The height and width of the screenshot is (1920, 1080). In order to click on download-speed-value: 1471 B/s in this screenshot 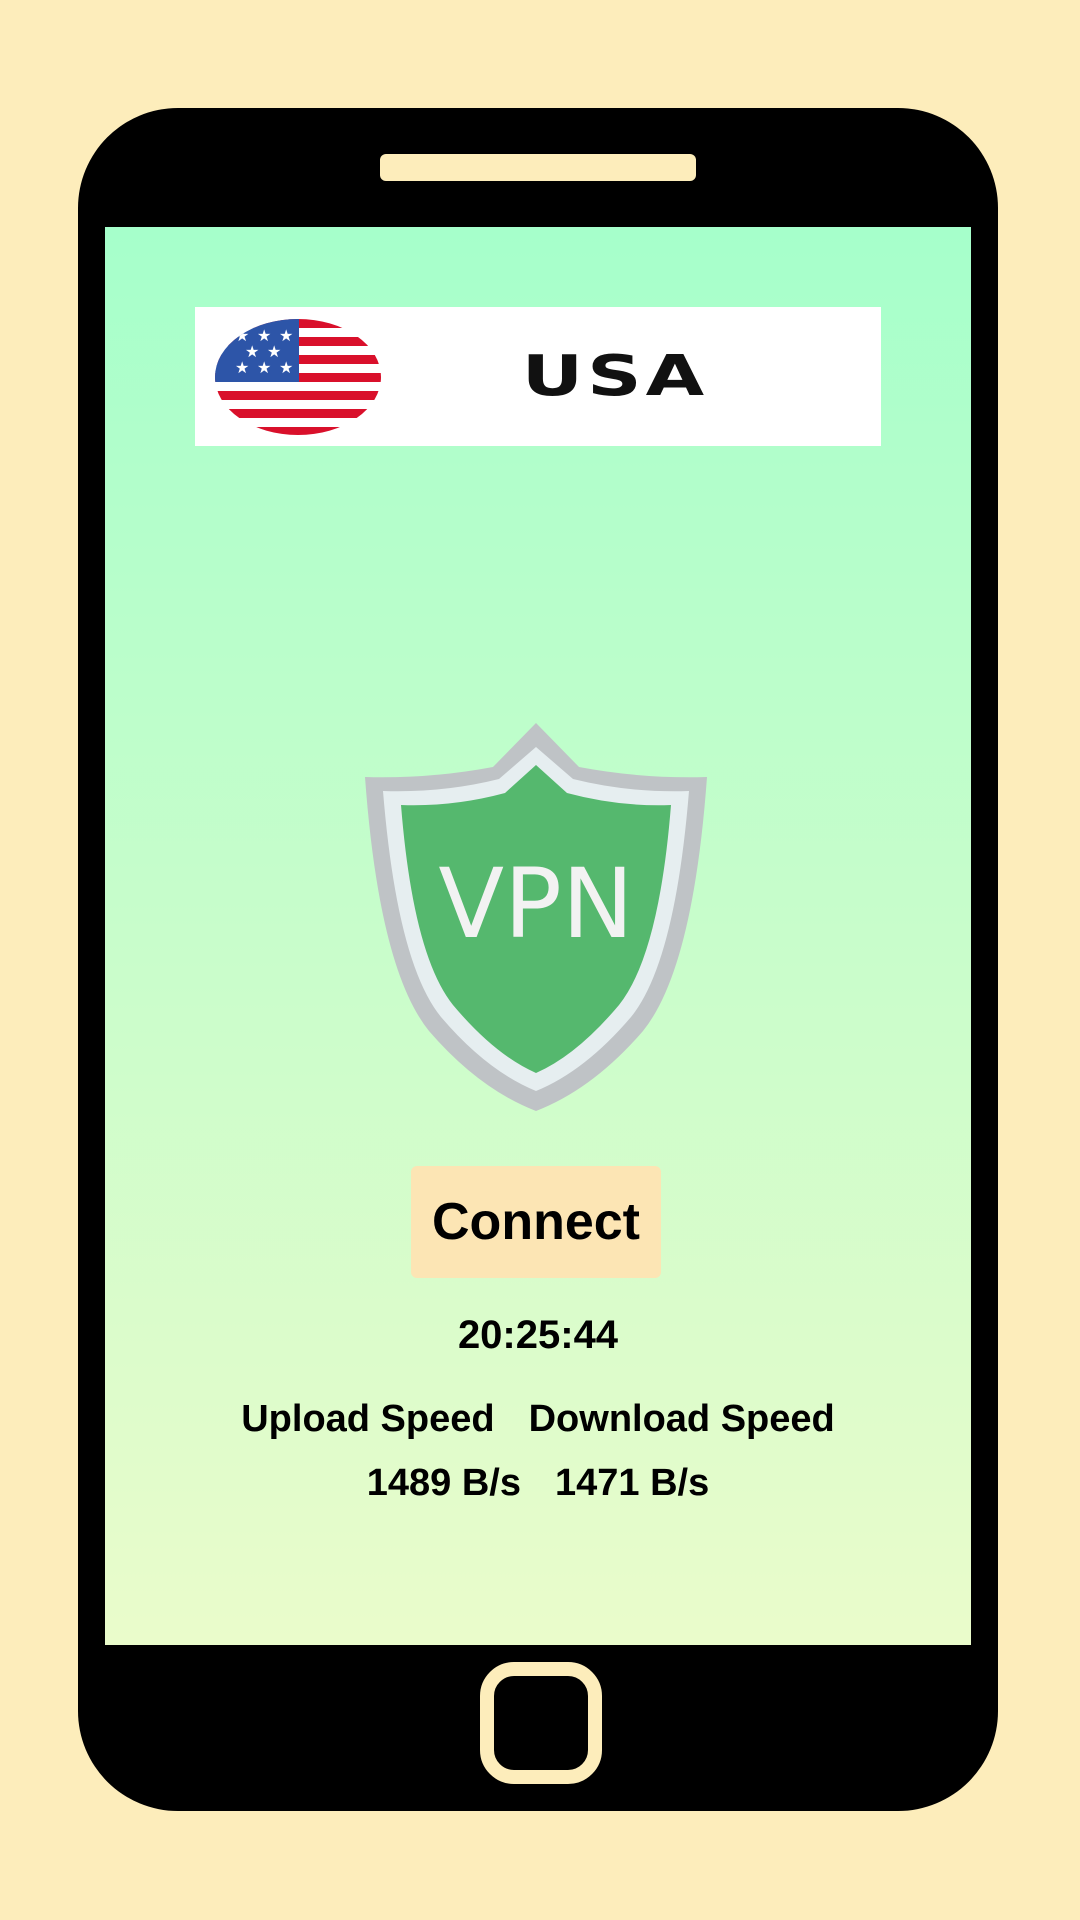, I will do `click(632, 1483)`.